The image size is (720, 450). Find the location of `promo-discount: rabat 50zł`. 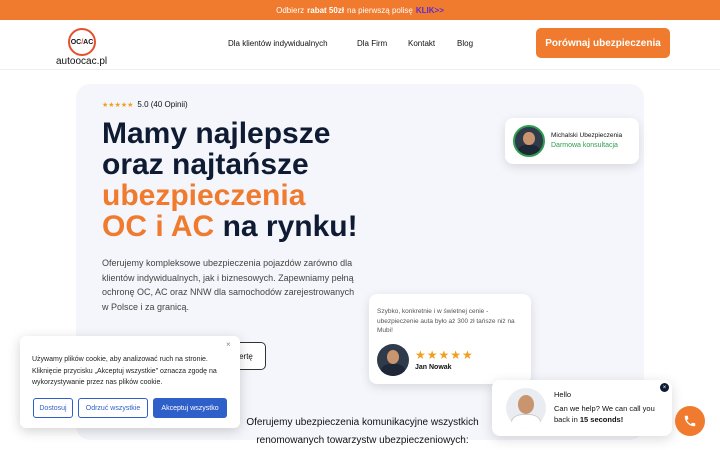

promo-discount: rabat 50zł is located at coordinates (326, 10).